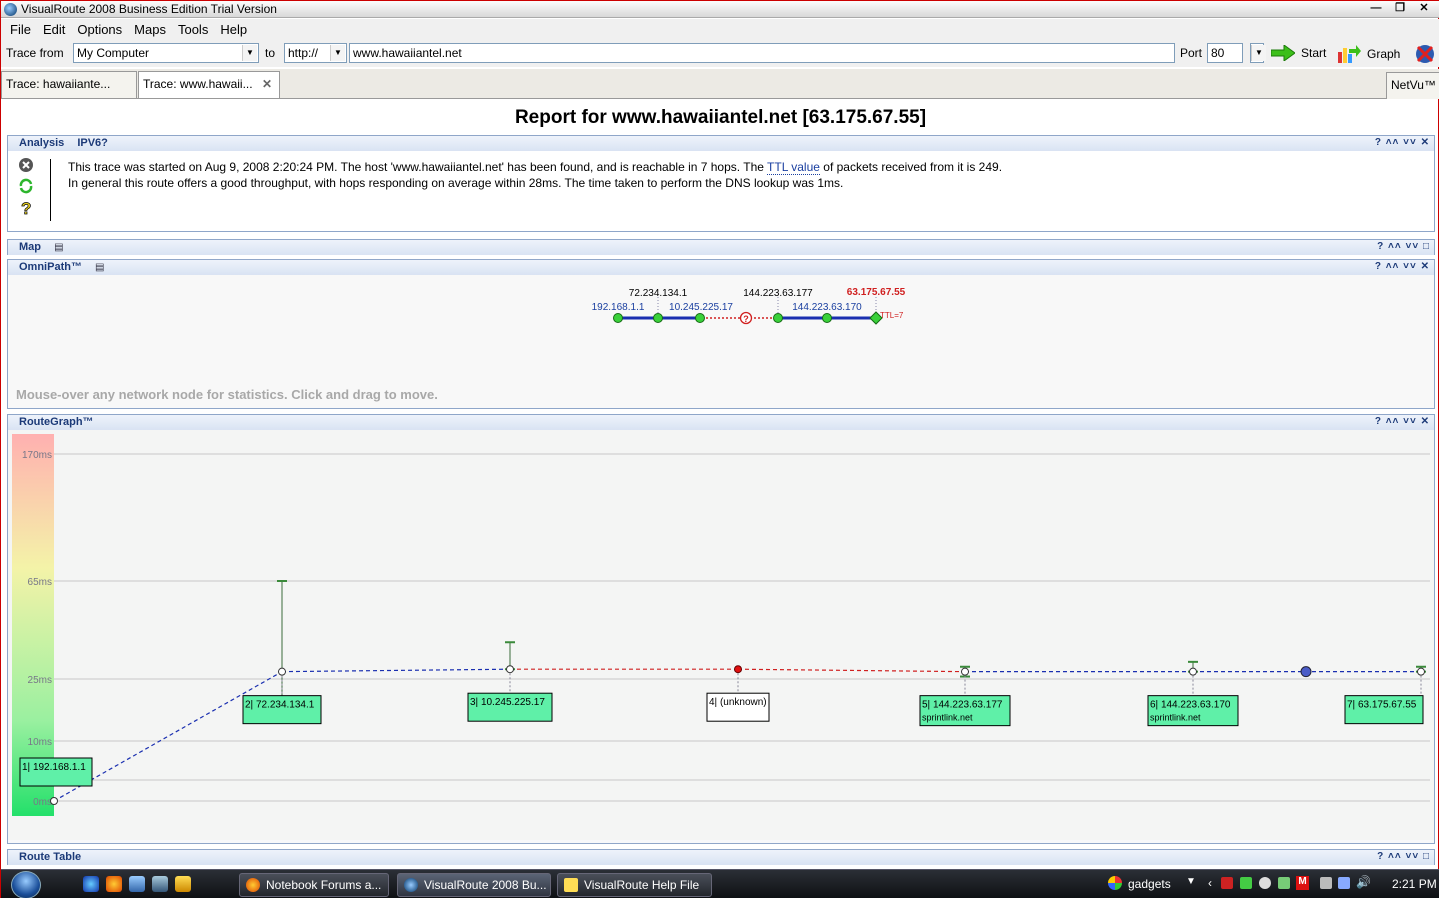 The image size is (1439, 898). I want to click on route-table-title: Route Table, so click(50, 857).